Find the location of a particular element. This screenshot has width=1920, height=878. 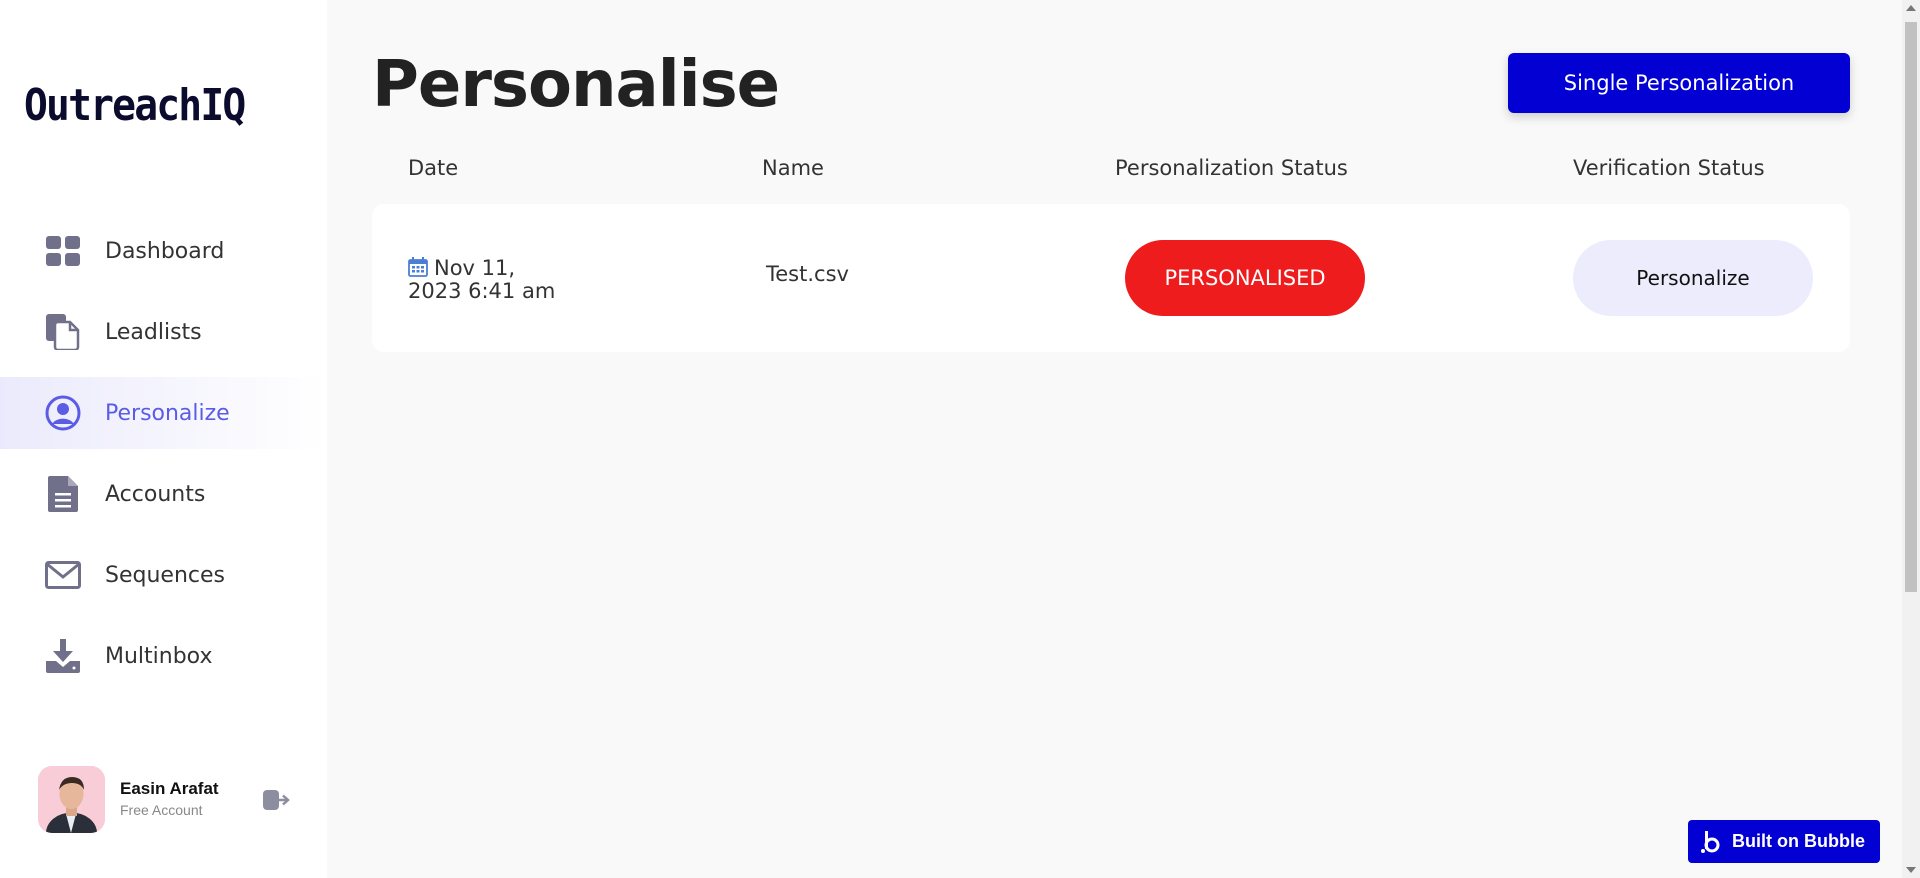

scrollbar is located at coordinates (1911, 439).